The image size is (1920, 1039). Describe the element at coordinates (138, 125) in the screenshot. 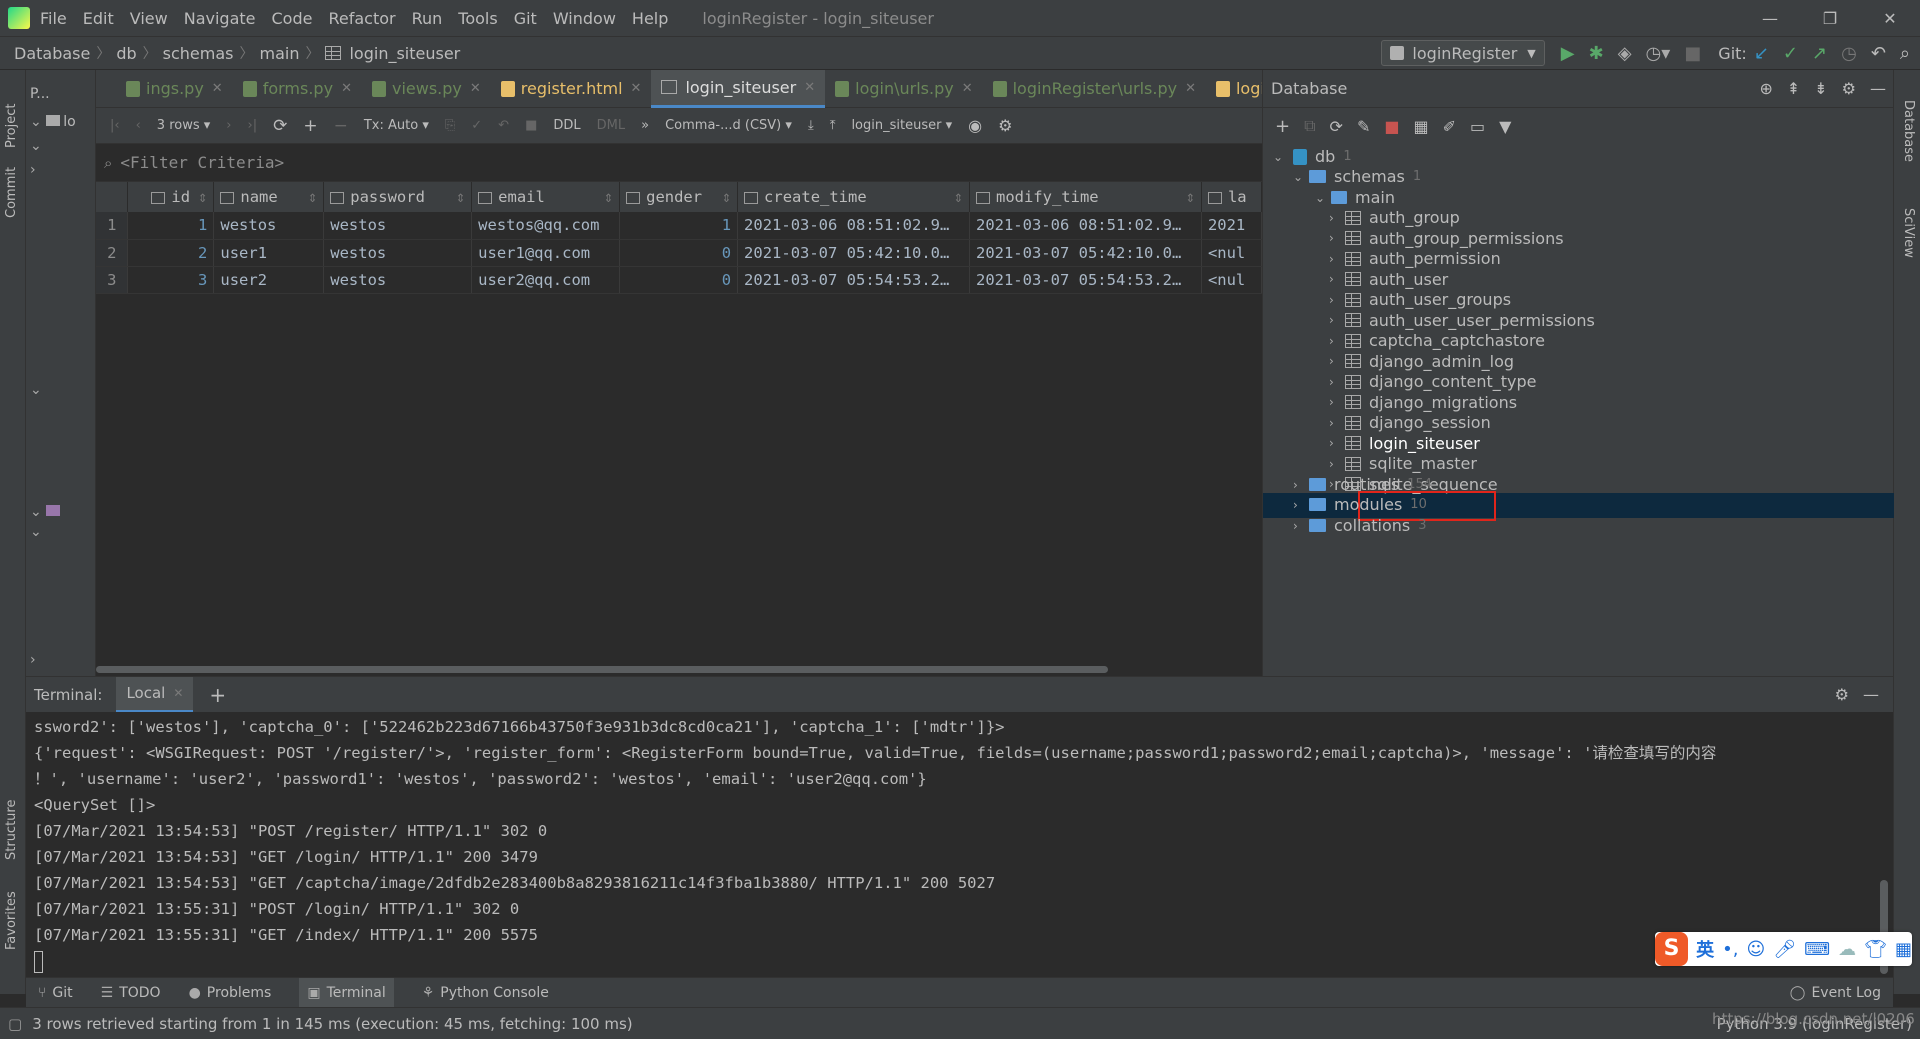

I see `prev-page-icon: ‹` at that location.